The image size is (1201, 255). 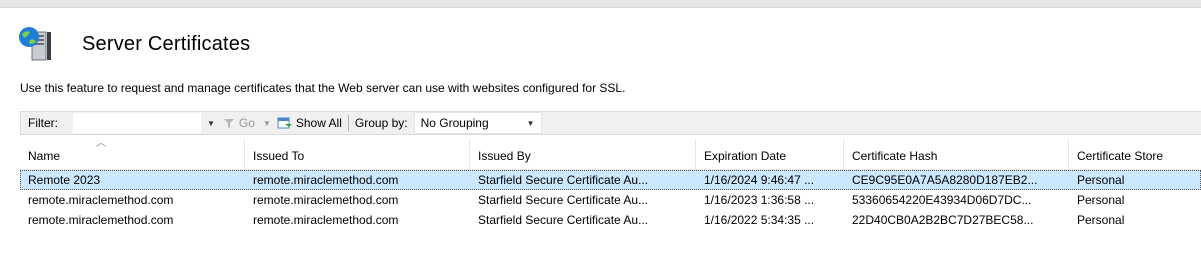 I want to click on go-label: Go, so click(x=246, y=123).